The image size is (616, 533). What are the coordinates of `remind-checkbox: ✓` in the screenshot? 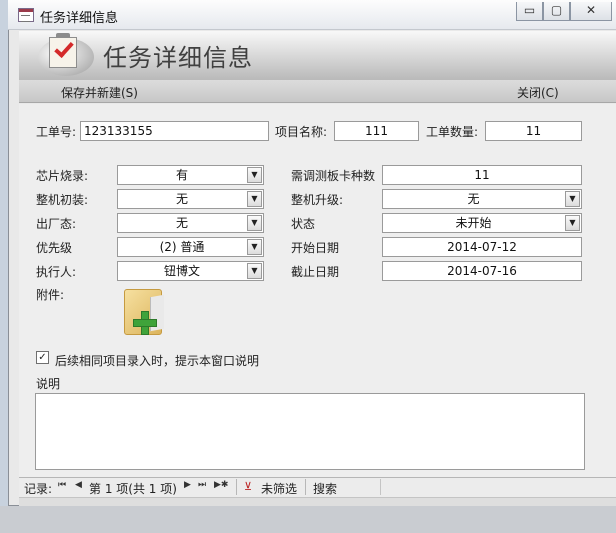 It's located at (42, 357).